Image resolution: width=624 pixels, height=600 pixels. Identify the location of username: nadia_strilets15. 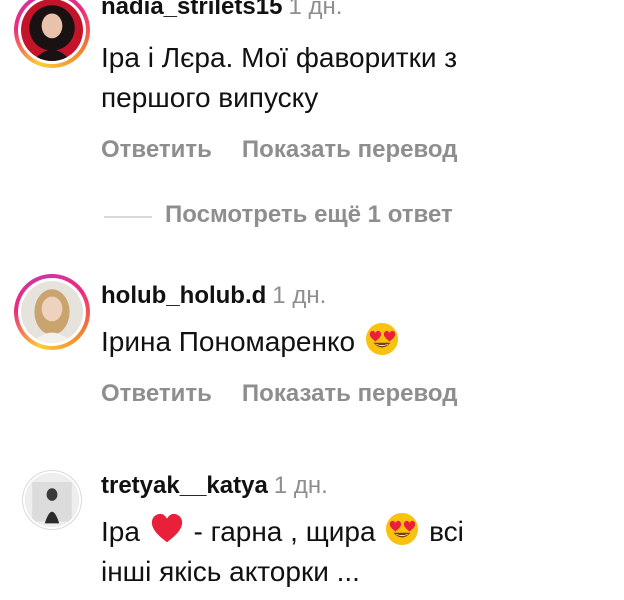
(191, 10).